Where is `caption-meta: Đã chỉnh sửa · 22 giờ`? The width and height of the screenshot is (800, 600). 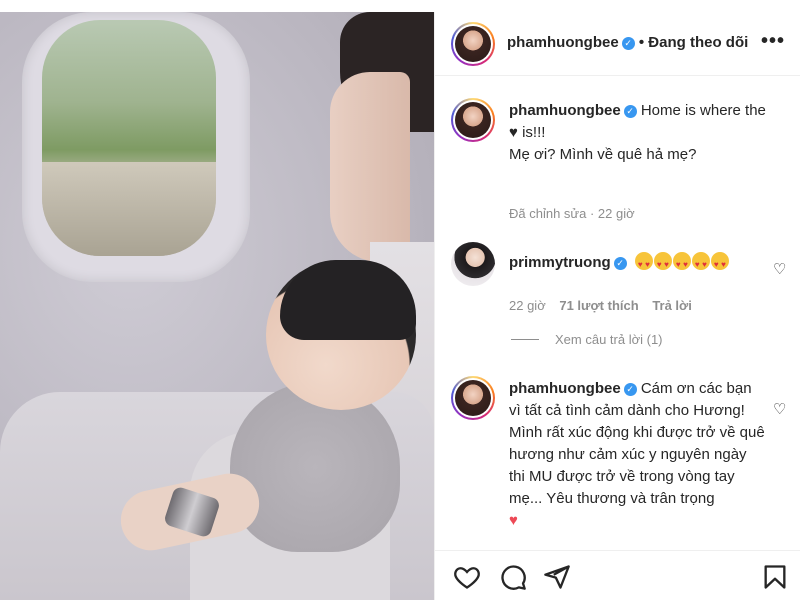
caption-meta: Đã chỉnh sửa · 22 giờ is located at coordinates (572, 213).